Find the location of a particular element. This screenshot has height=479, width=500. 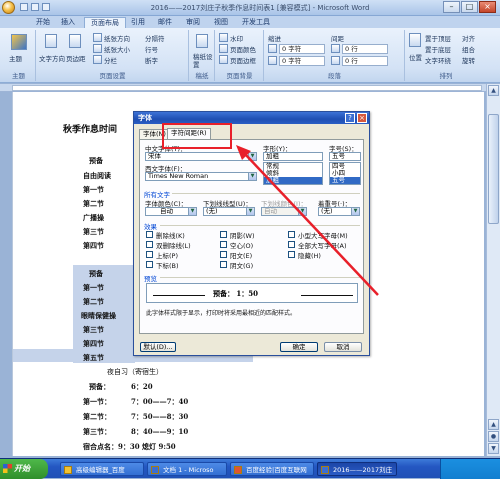

taskbar-item: 文档 1 - Microso is located at coordinates (187, 469).